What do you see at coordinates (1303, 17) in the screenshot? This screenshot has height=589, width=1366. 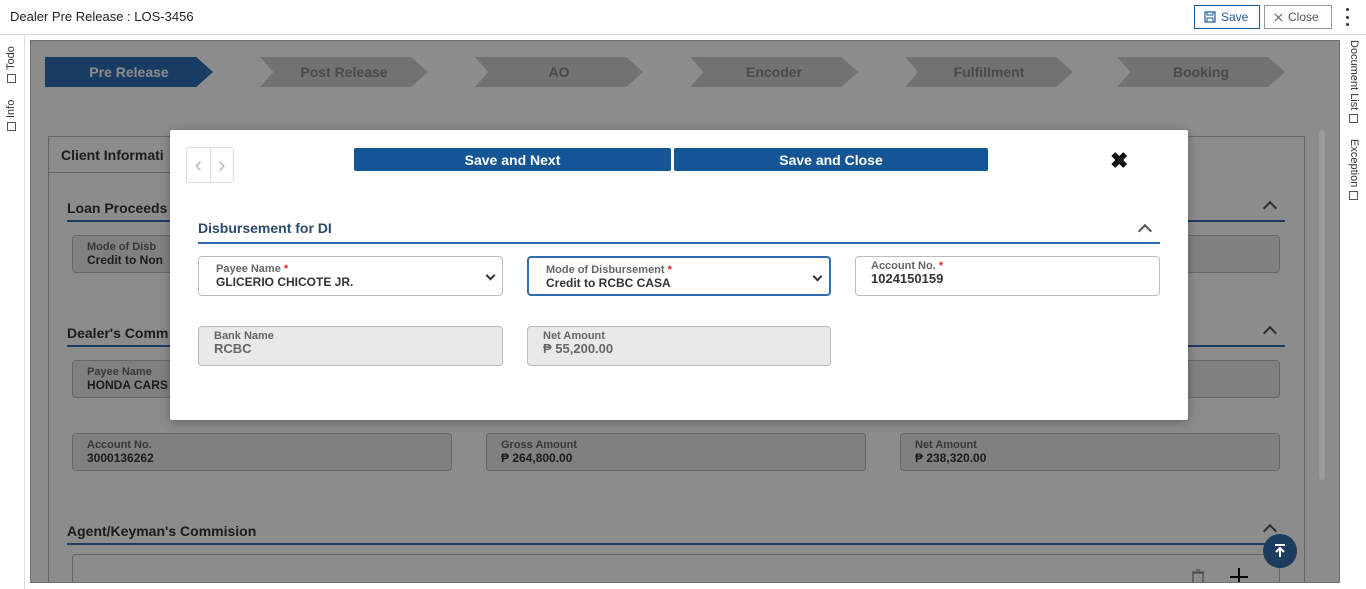 I see `close-button-label: Close` at bounding box center [1303, 17].